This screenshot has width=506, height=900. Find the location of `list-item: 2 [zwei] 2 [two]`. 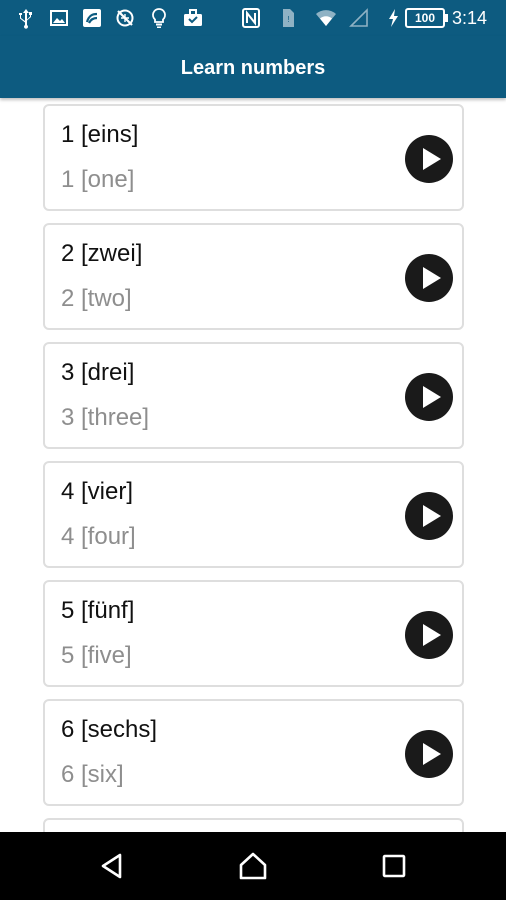

list-item: 2 [zwei] 2 [two] is located at coordinates (253, 276).